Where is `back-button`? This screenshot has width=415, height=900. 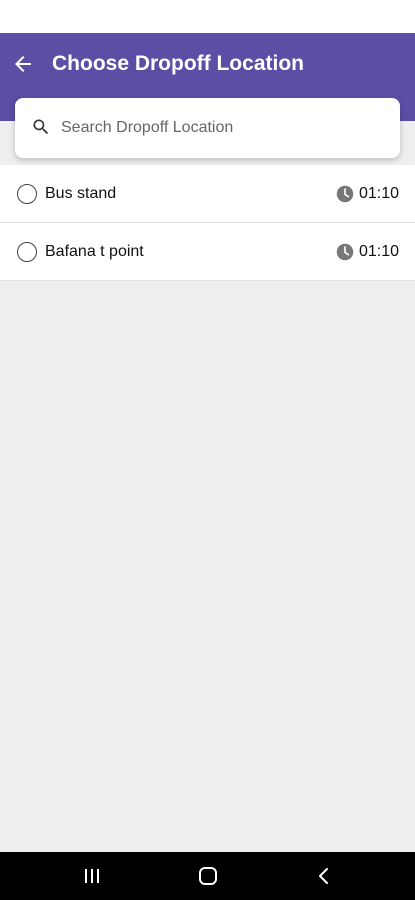 back-button is located at coordinates (23, 64).